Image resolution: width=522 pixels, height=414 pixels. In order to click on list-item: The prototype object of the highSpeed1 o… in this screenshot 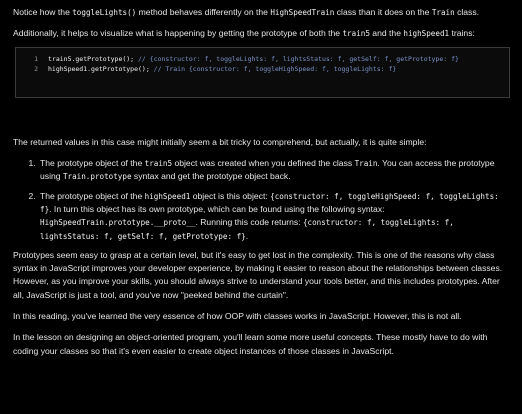, I will do `click(274, 216)`.